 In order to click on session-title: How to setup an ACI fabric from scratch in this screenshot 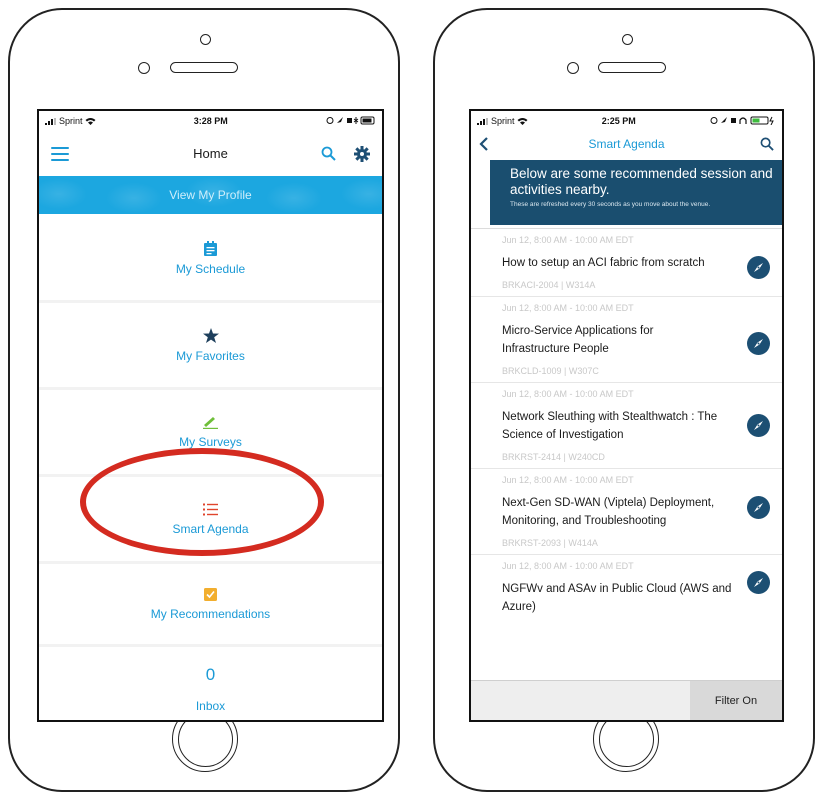, I will do `click(603, 263)`.